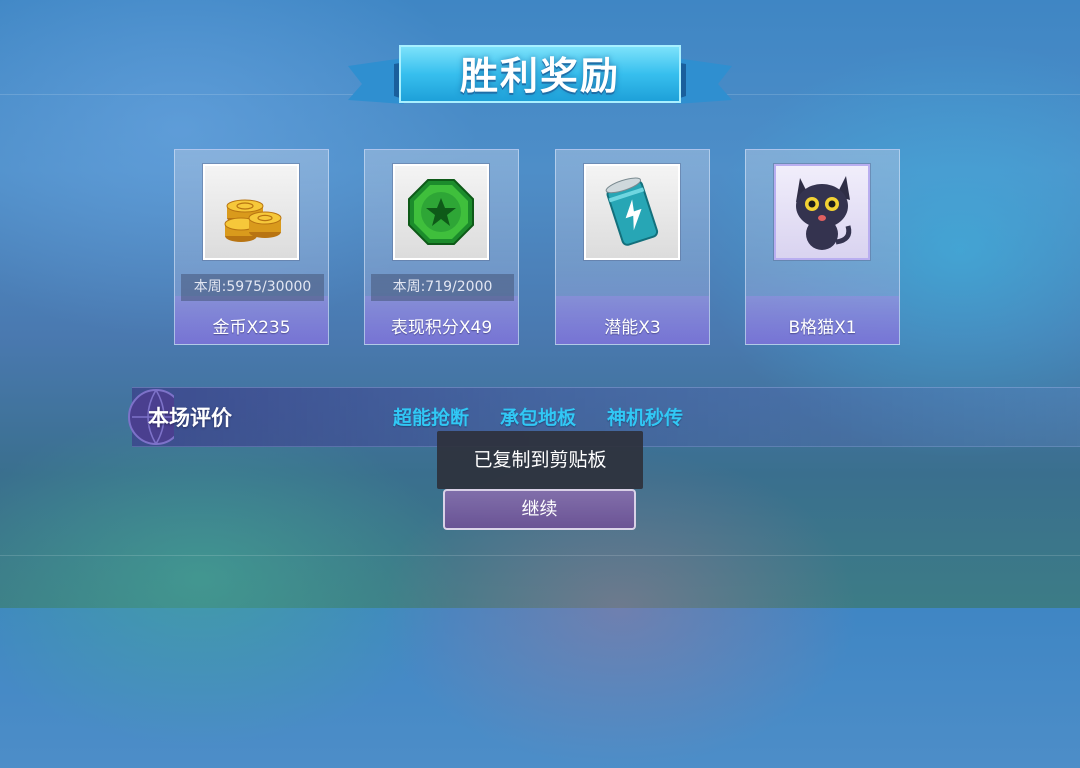  What do you see at coordinates (441, 212) in the screenshot?
I see `green-star-gem-icon` at bounding box center [441, 212].